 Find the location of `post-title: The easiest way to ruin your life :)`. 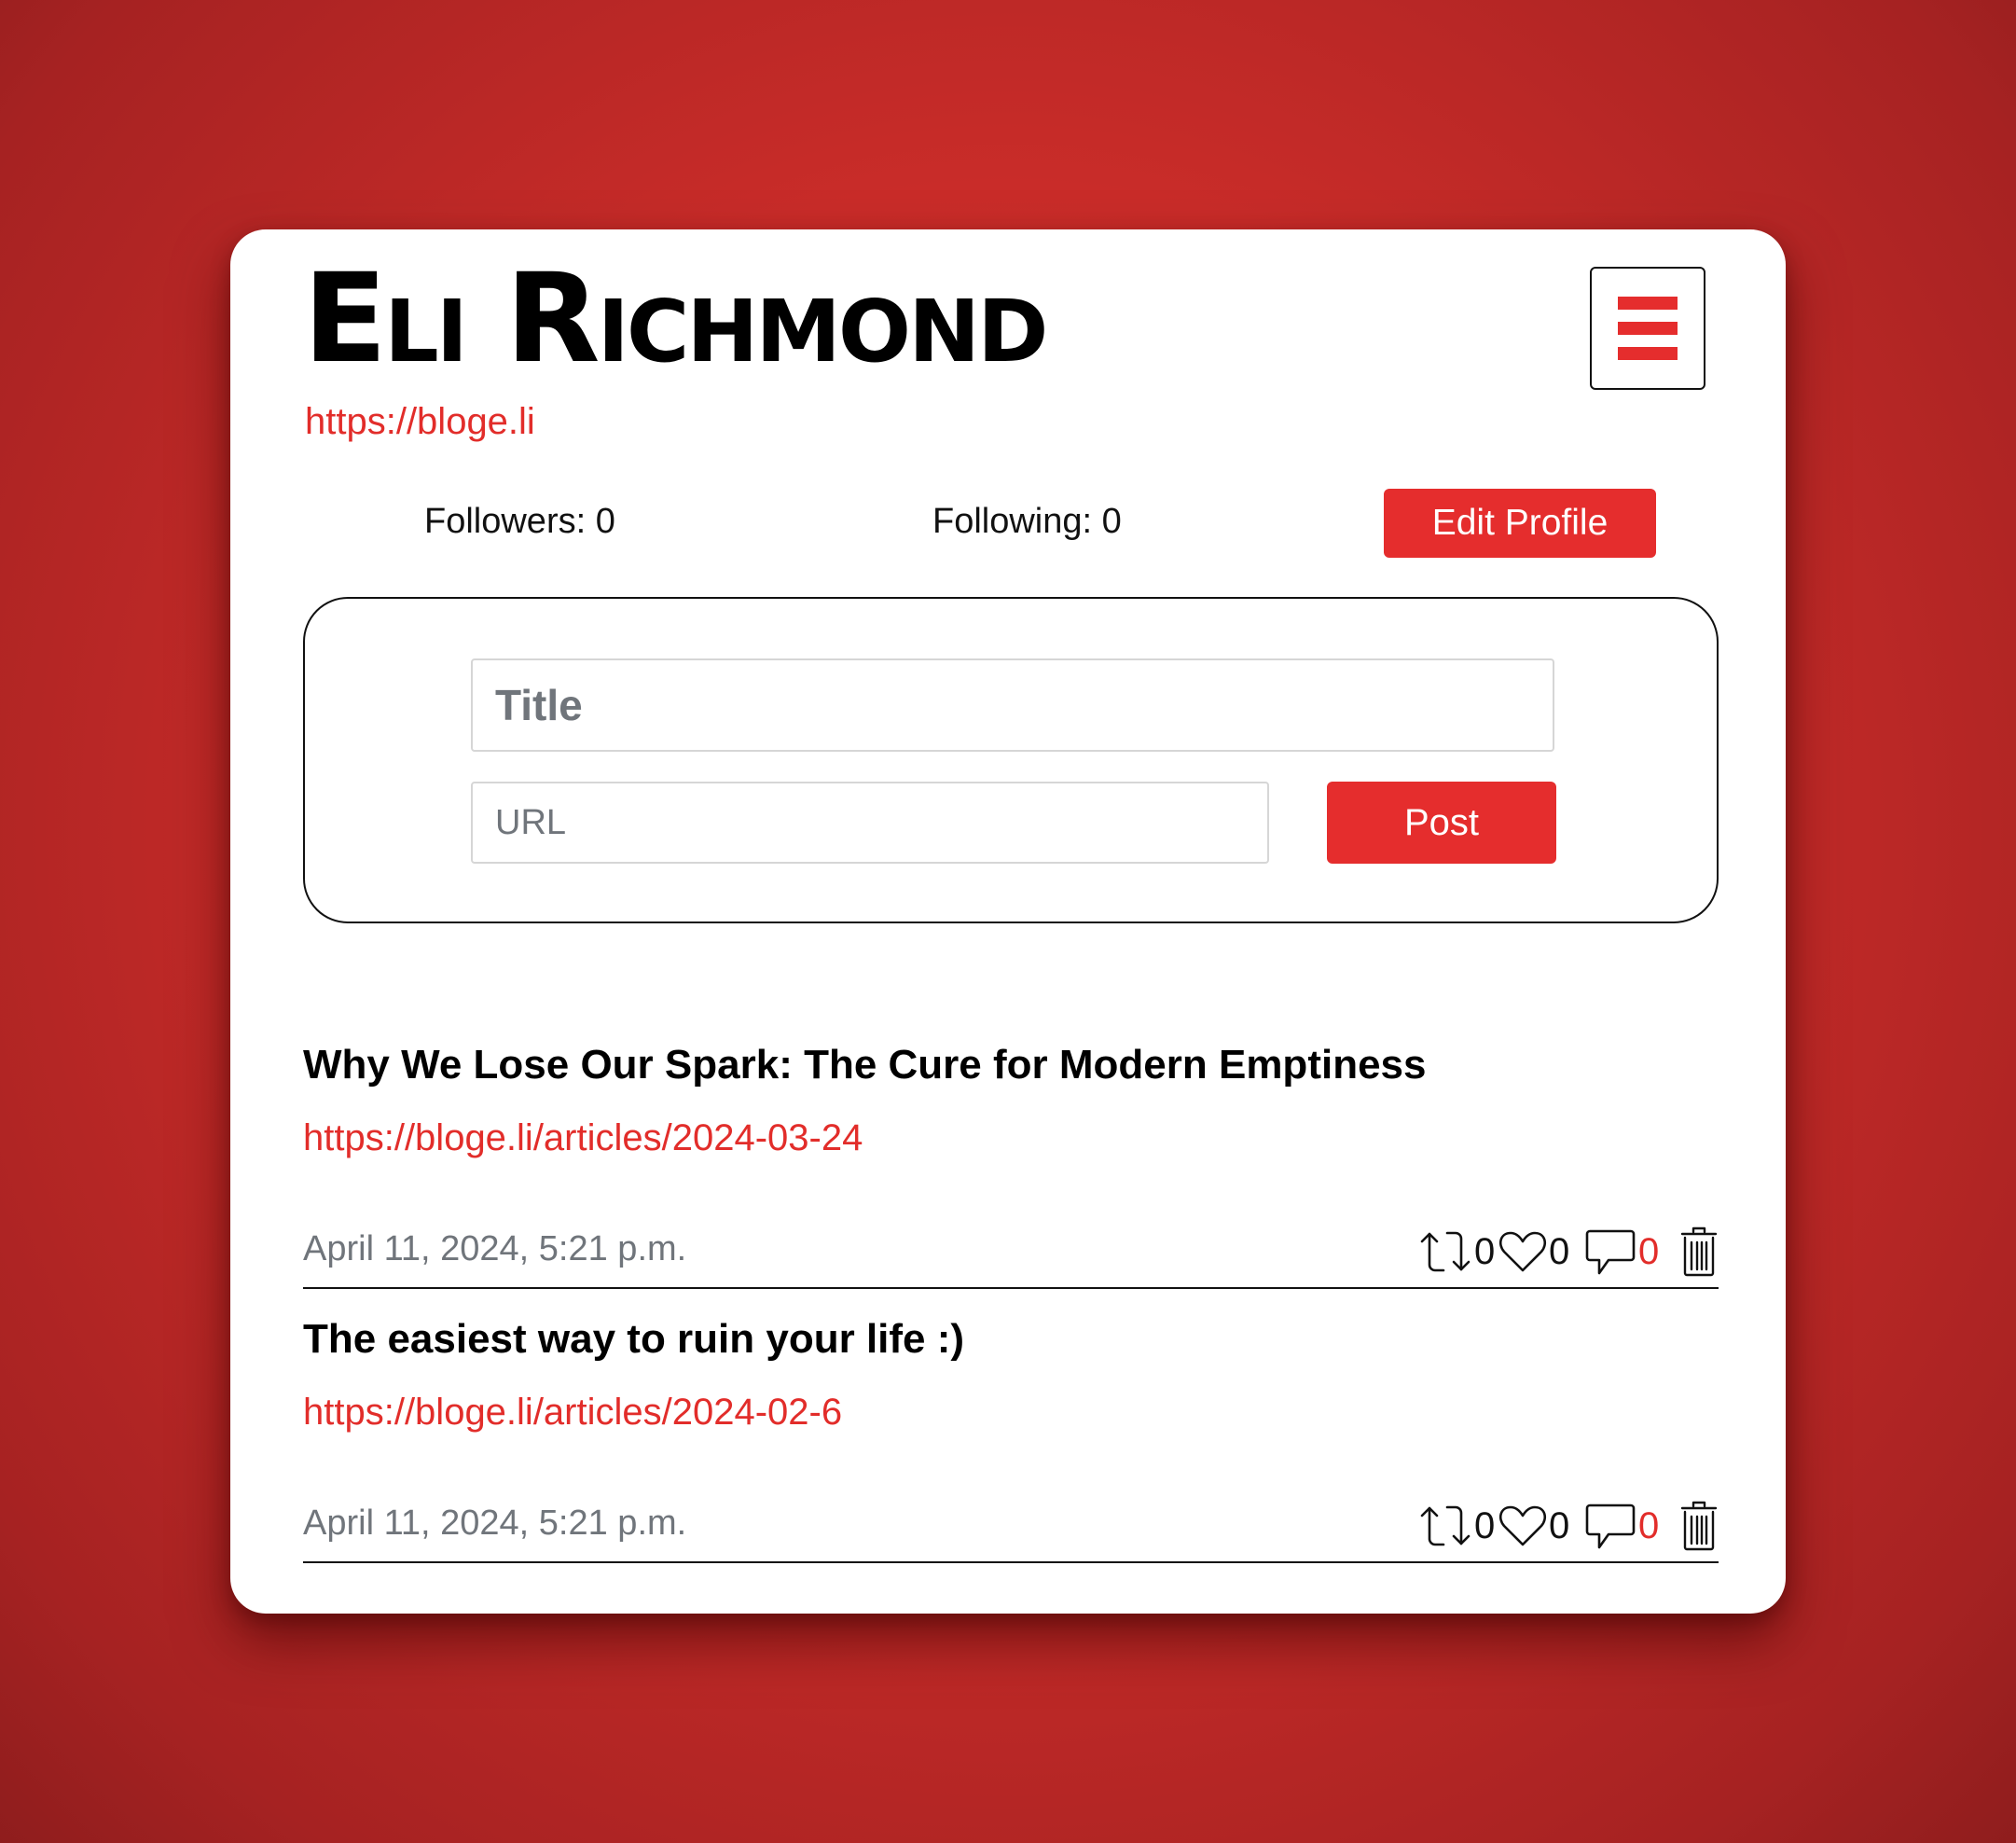

post-title: The easiest way to ruin your life :) is located at coordinates (634, 1339).